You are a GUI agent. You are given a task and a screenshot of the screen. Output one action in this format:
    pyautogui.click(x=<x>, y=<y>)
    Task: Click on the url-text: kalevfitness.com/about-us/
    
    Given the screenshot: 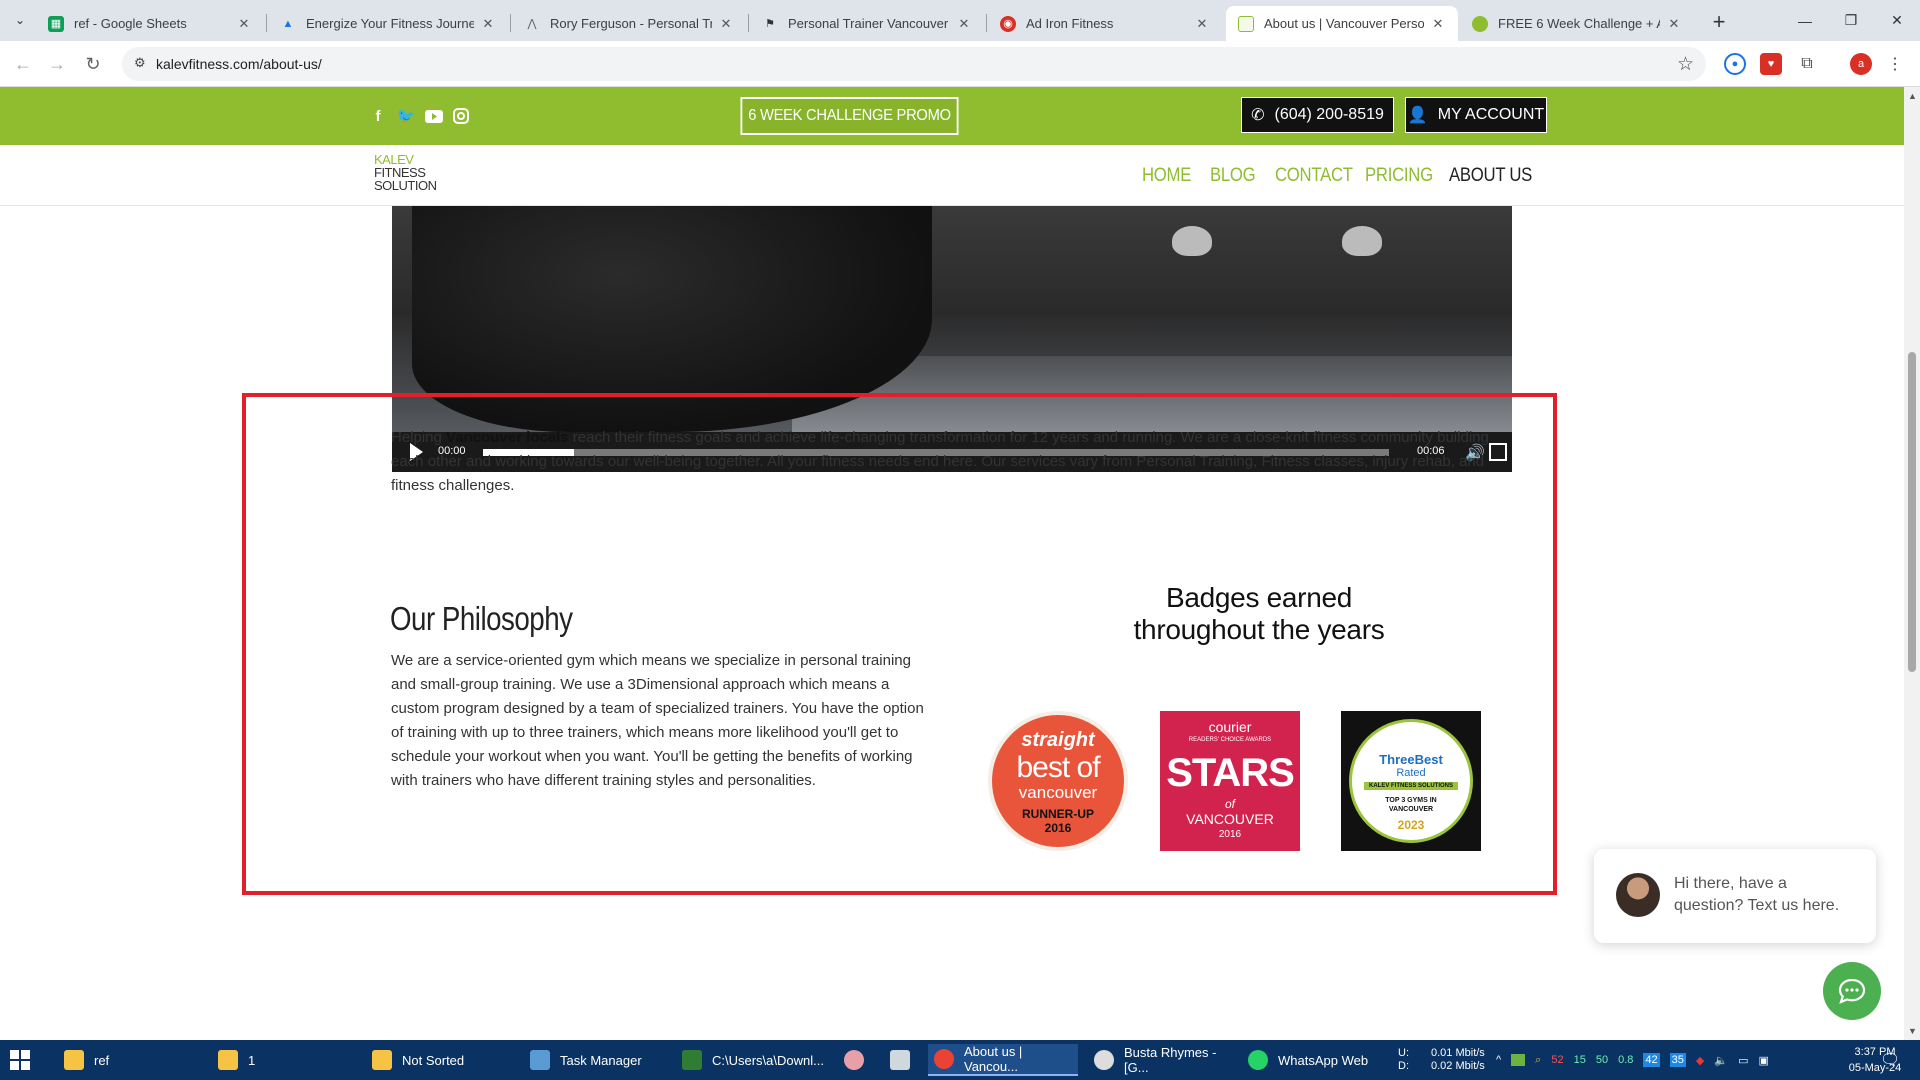 What is the action you would take?
    pyautogui.click(x=239, y=64)
    